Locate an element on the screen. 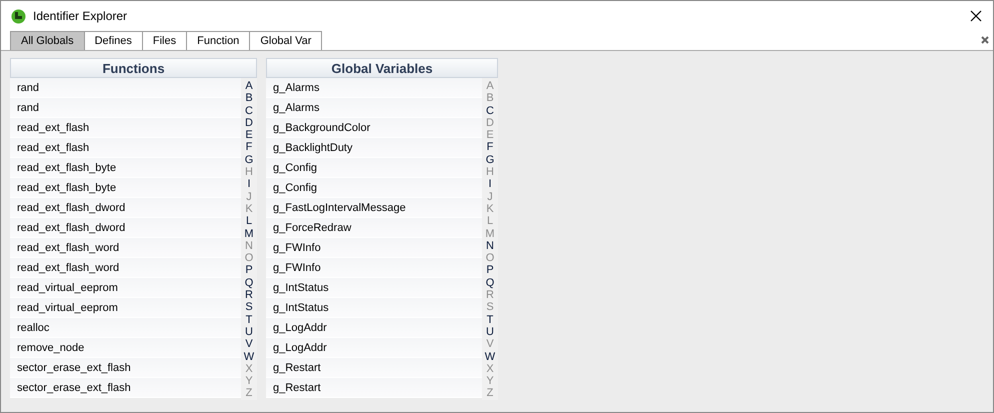 The height and width of the screenshot is (413, 994). window-title: Identifier Explorer is located at coordinates (80, 16).